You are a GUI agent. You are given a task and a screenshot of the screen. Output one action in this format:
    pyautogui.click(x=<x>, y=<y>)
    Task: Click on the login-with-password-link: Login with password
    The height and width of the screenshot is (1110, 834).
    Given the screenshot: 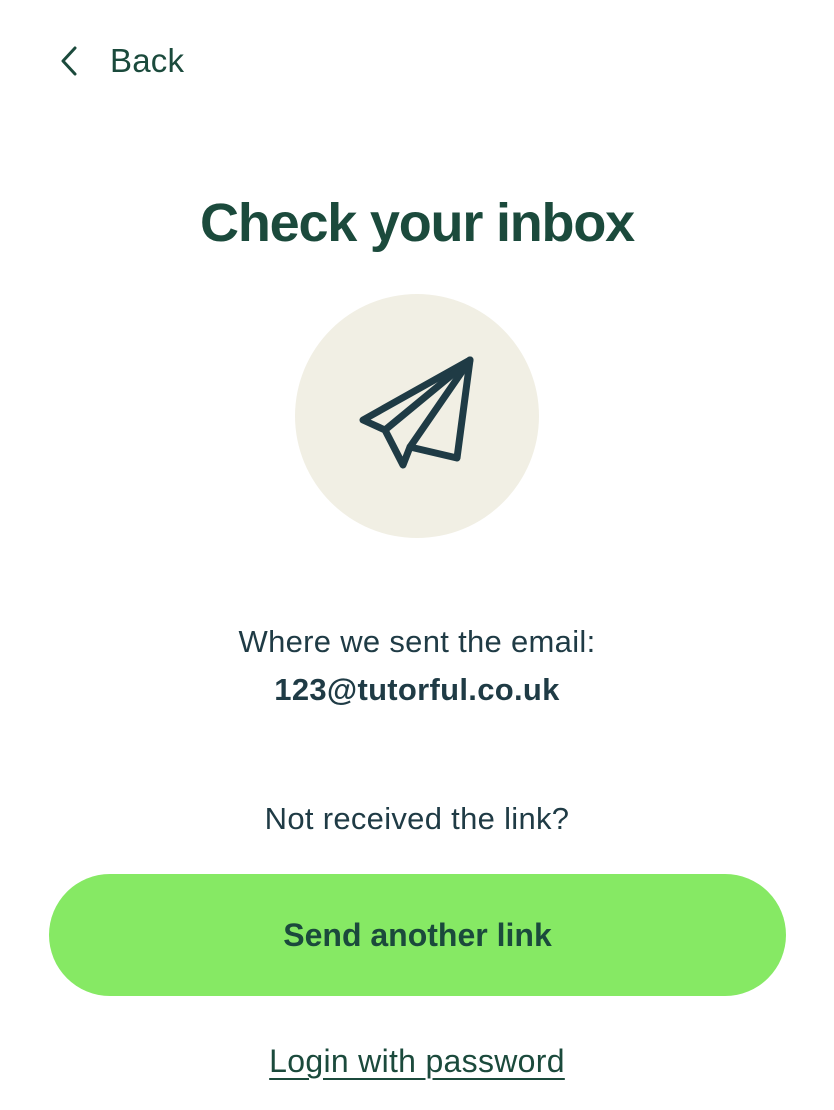 What is the action you would take?
    pyautogui.click(x=417, y=1061)
    